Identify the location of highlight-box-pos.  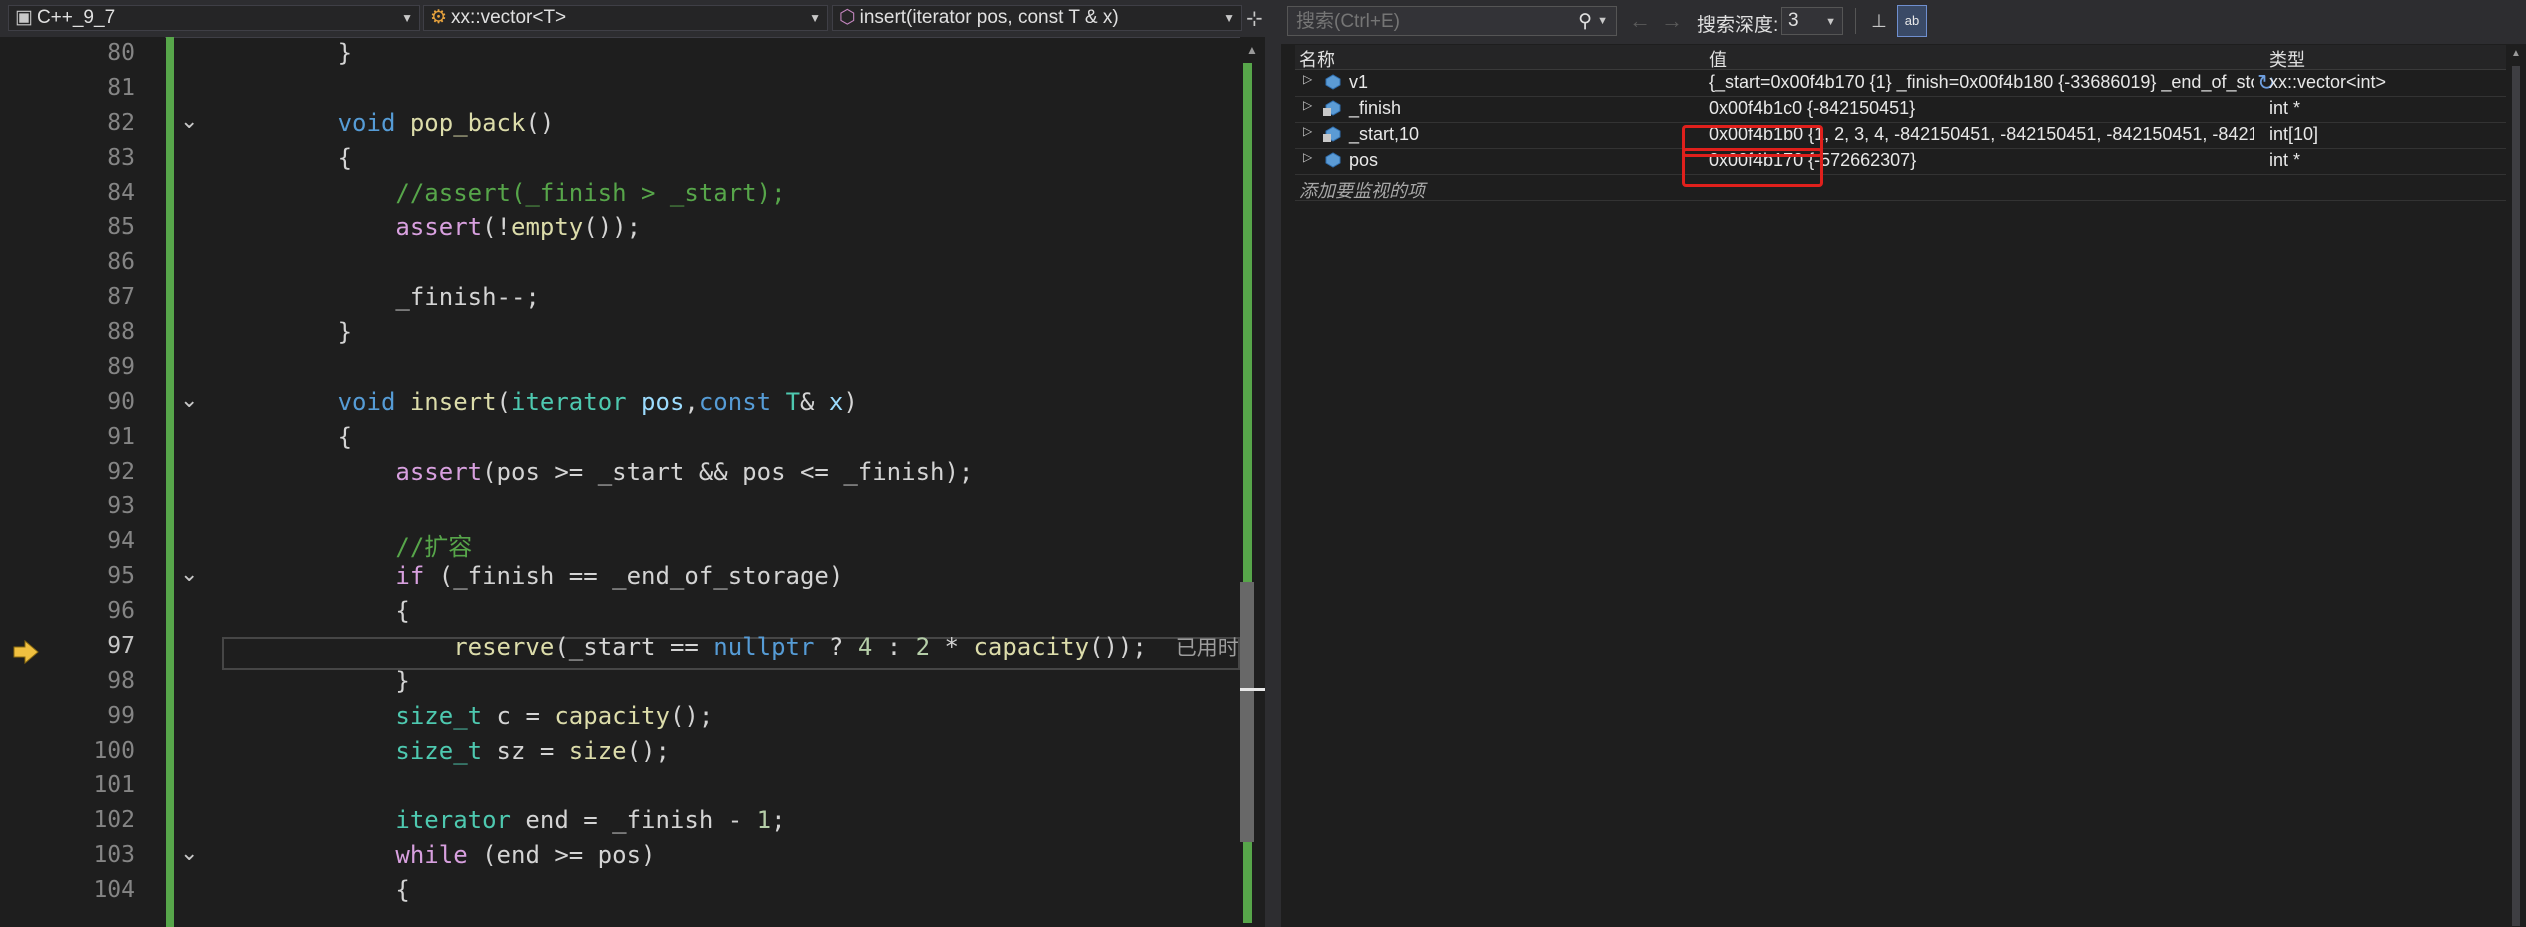
(1752, 167).